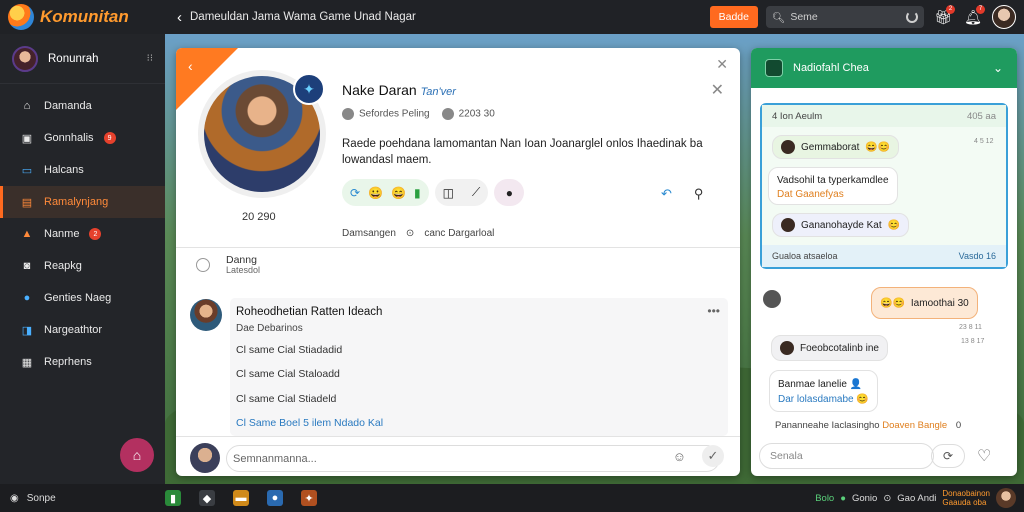 Image resolution: width=1024 pixels, height=512 pixels. Describe the element at coordinates (717, 90) in the screenshot. I see `dismiss-icon: ✕` at that location.